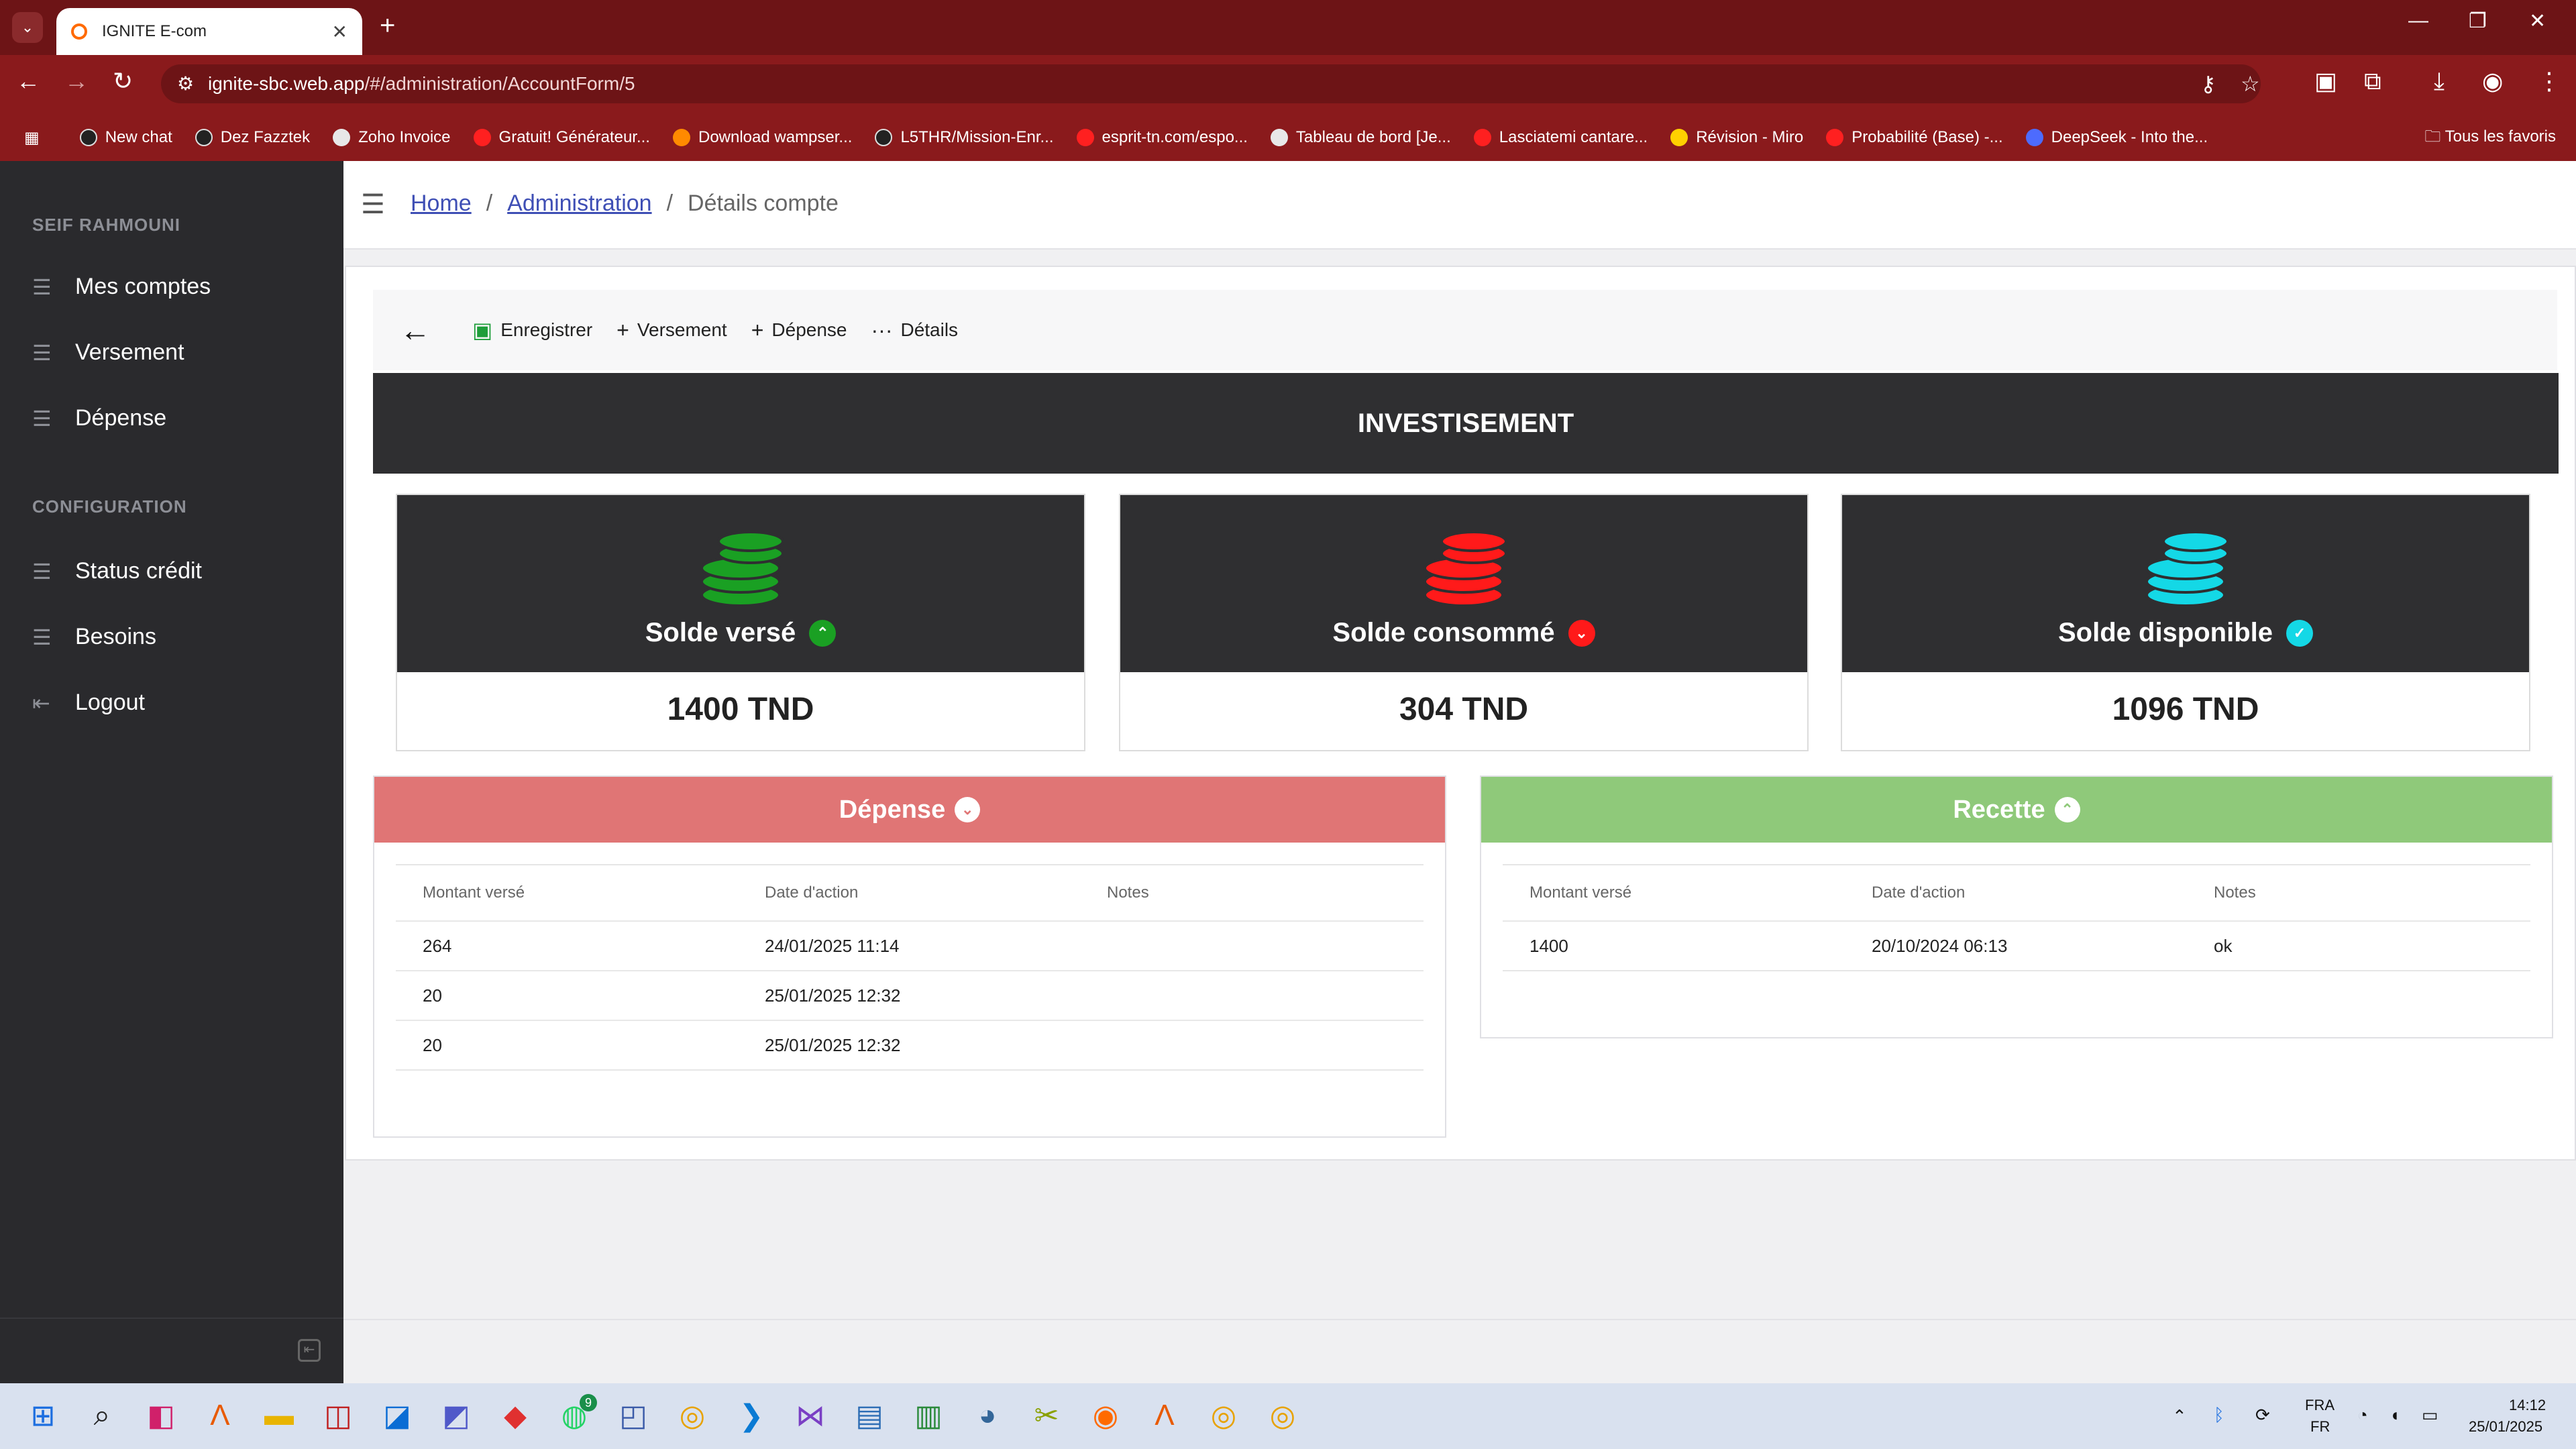  What do you see at coordinates (252, 137) in the screenshot?
I see `bookmark-item: Dez Fazztek` at bounding box center [252, 137].